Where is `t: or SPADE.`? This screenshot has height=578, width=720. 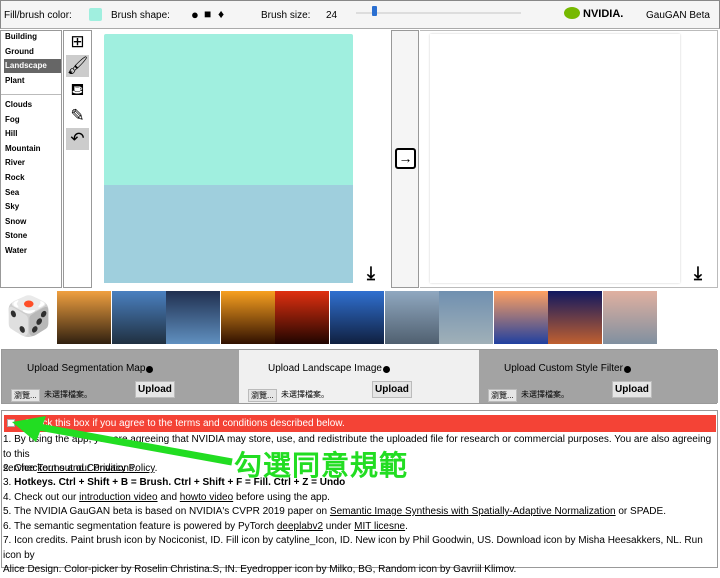 t: or SPADE. is located at coordinates (640, 511).